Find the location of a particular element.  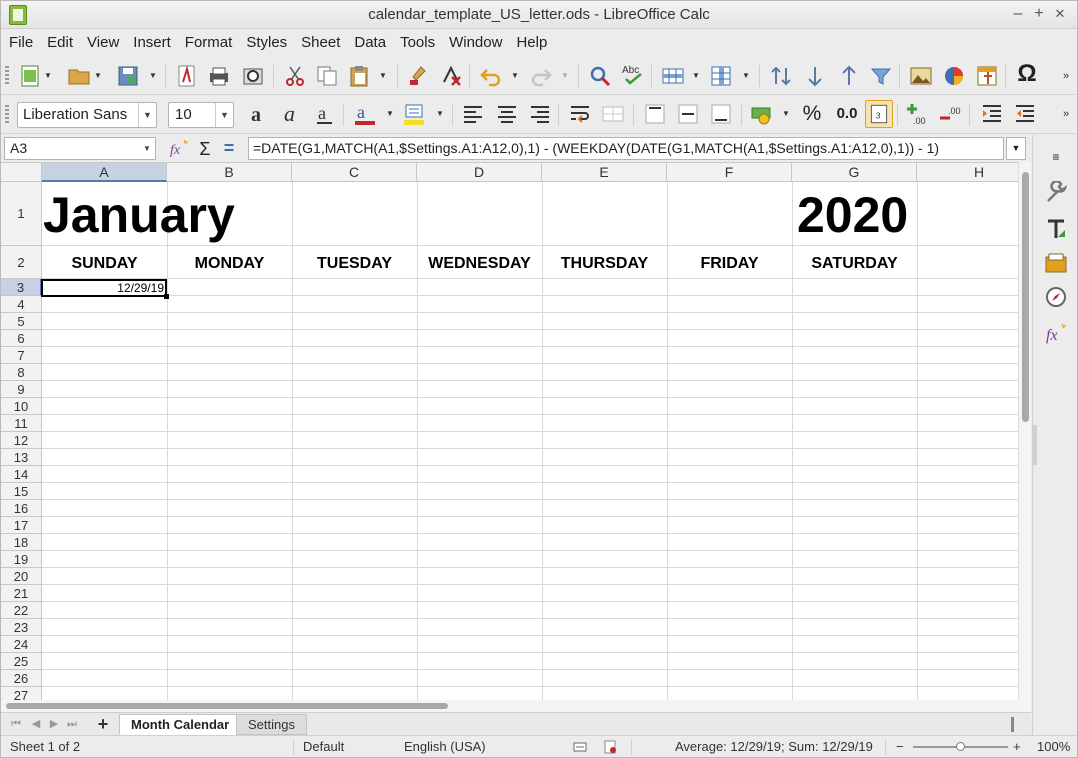

scroll-thumb is located at coordinates (1025, 297).